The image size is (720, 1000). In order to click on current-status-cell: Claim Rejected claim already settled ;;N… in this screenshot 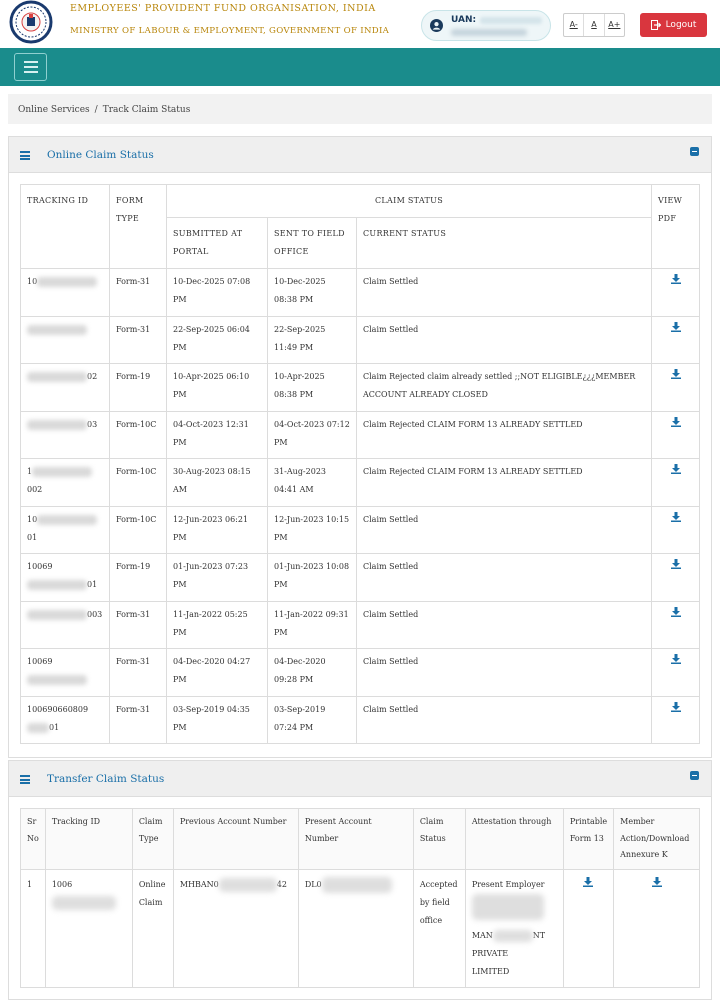, I will do `click(504, 387)`.